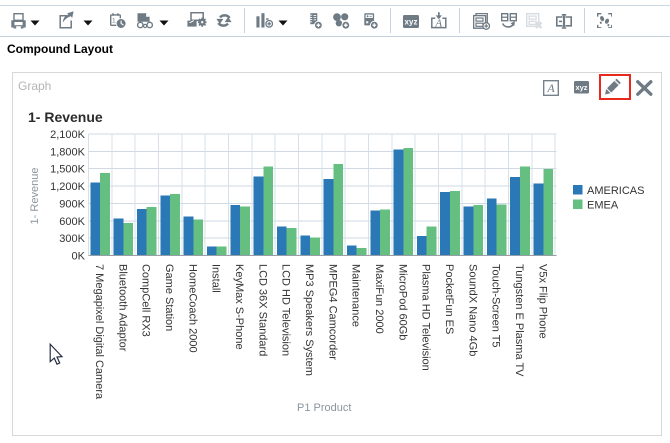  I want to click on svg-text: LCD HD Television, so click(286, 310).